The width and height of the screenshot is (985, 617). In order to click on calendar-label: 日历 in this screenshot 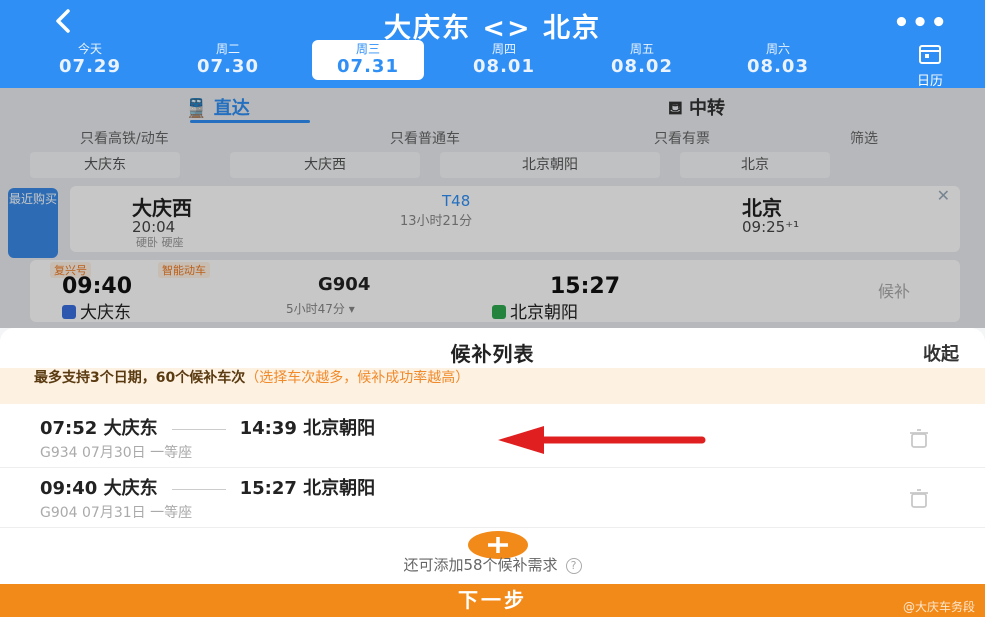, I will do `click(929, 81)`.